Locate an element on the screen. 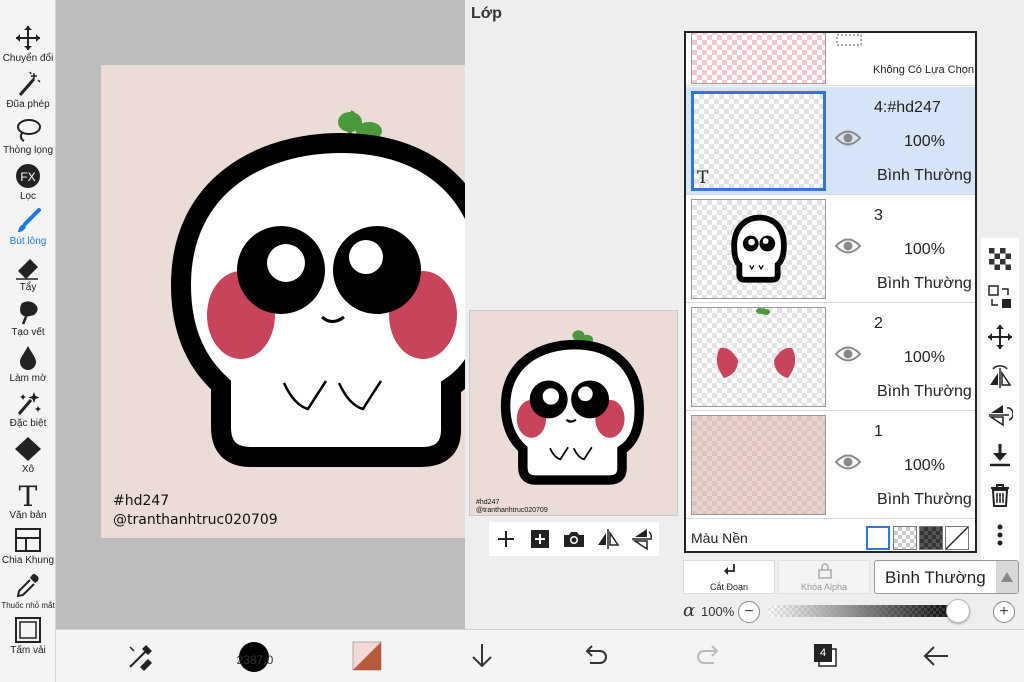 This screenshot has width=1024, height=682. layer-name: 3 is located at coordinates (878, 215).